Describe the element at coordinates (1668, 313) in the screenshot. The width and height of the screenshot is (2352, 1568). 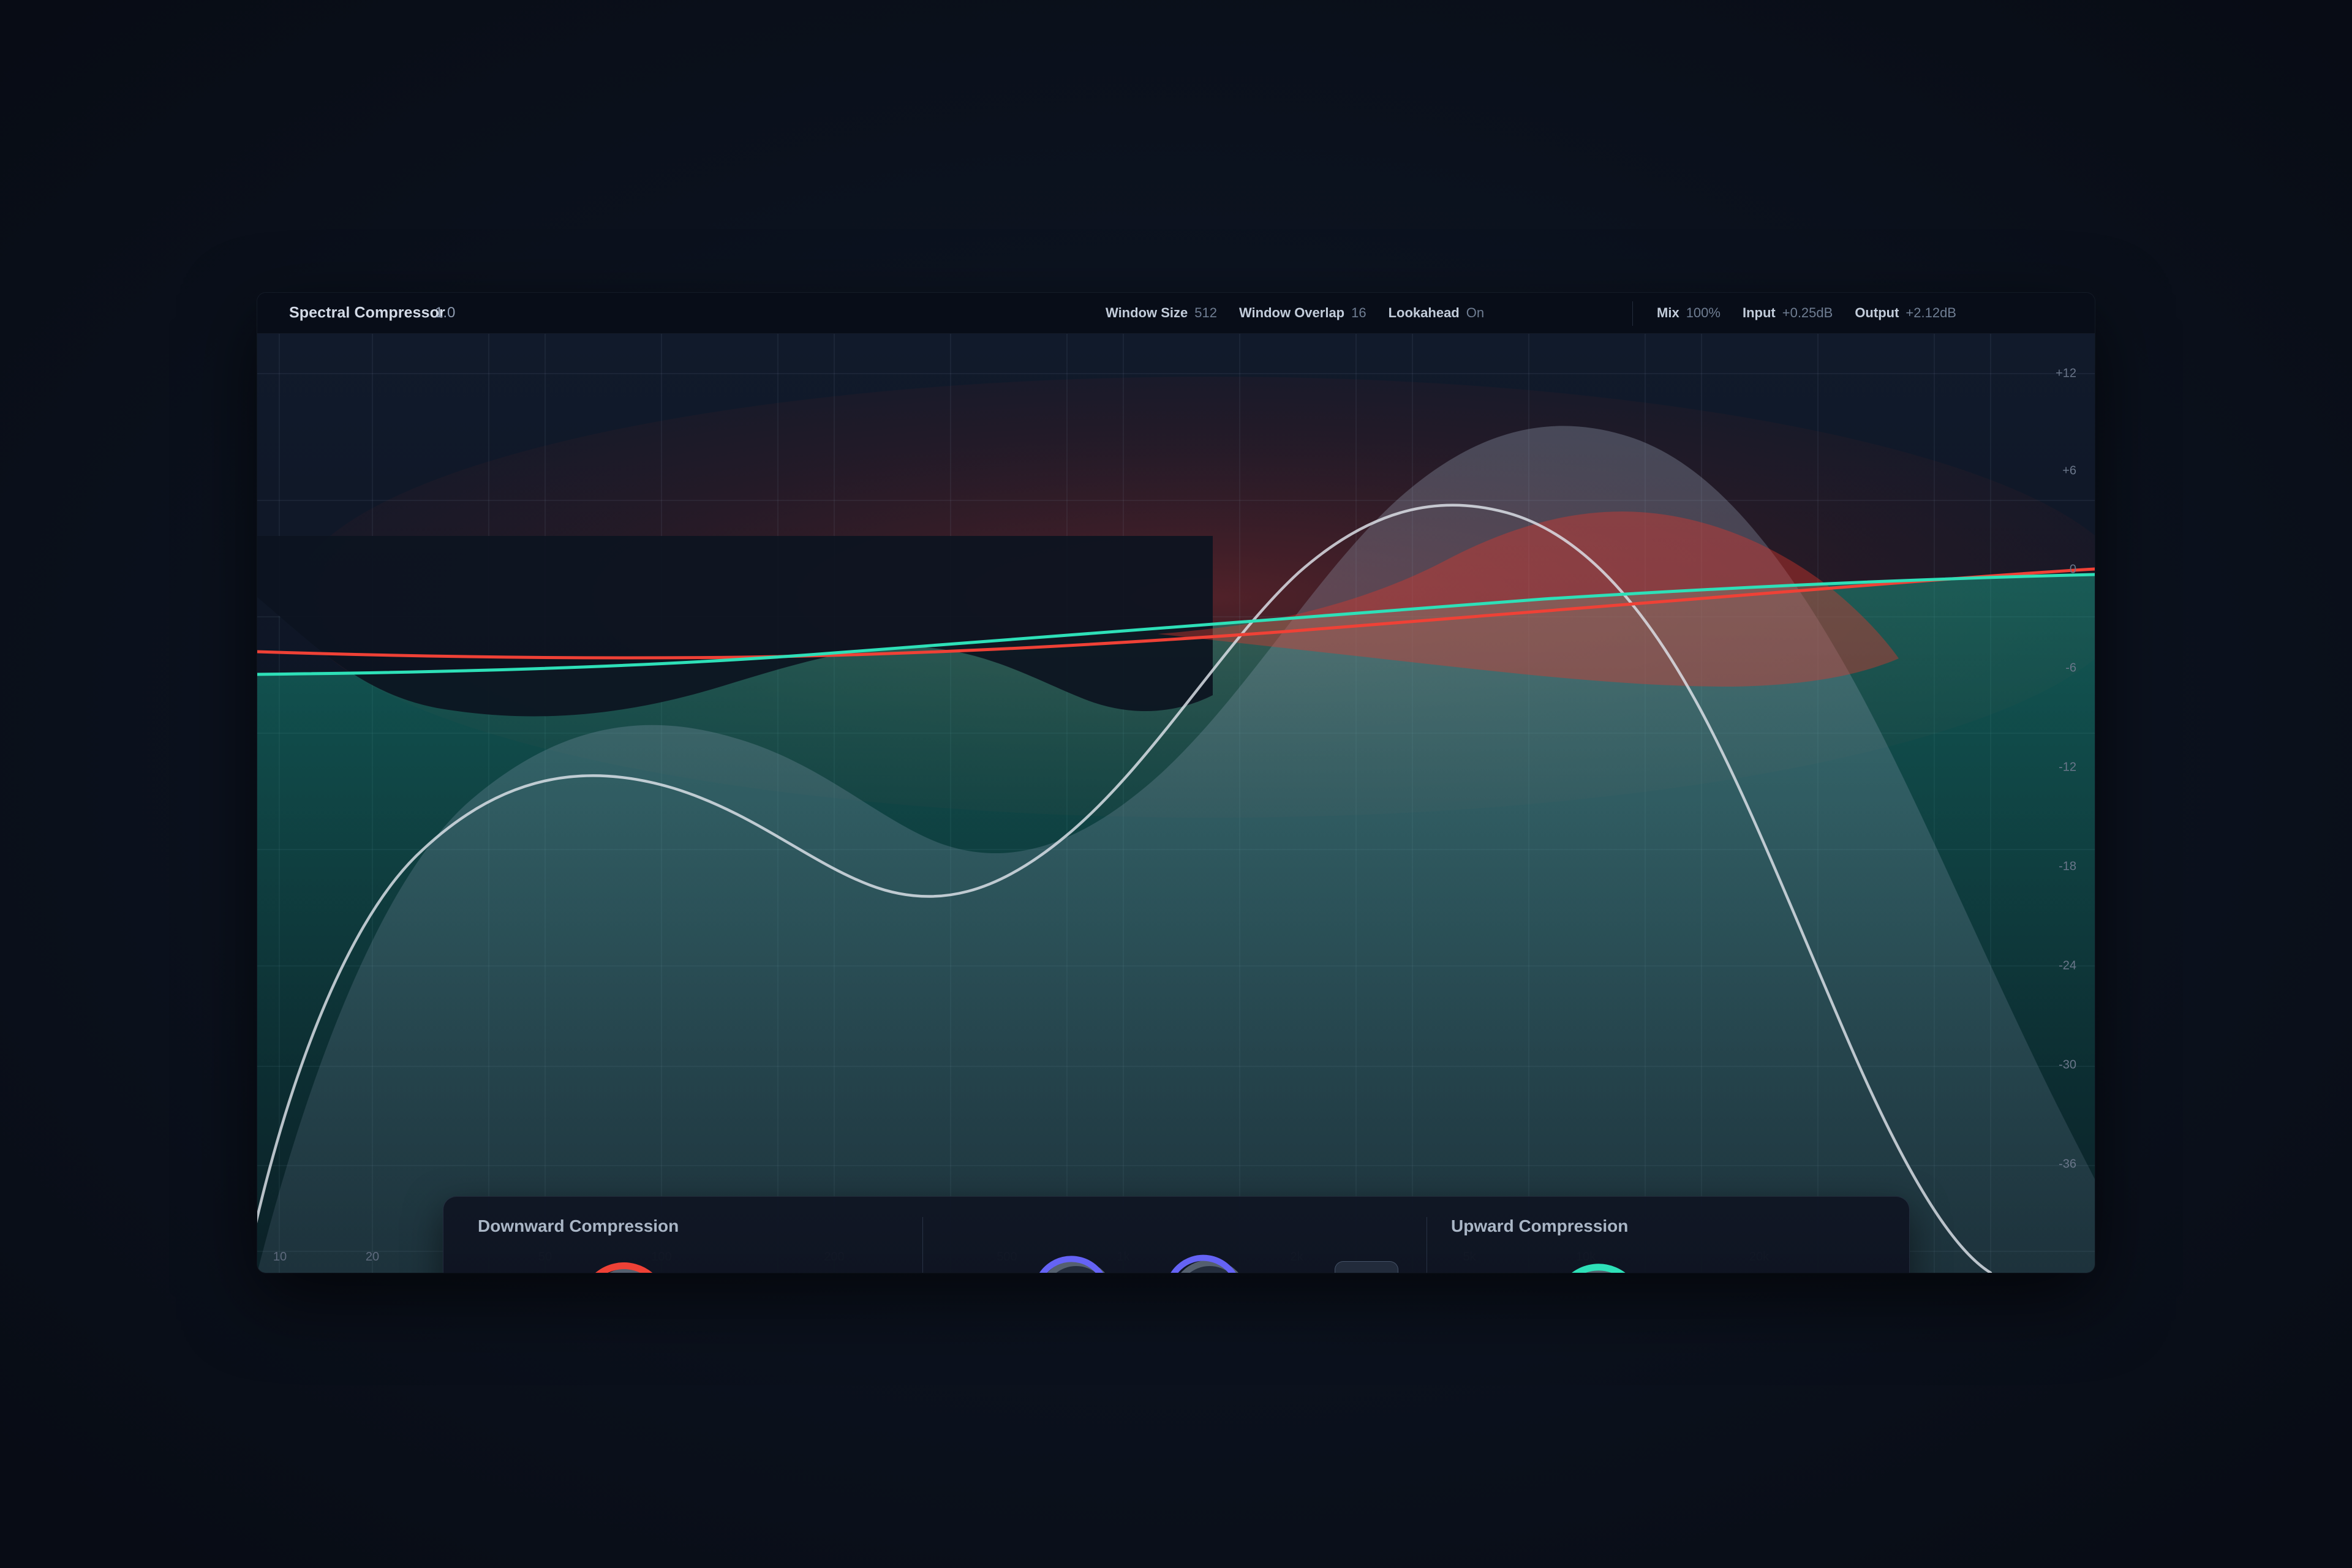
I see `header-mix-label: Mix` at that location.